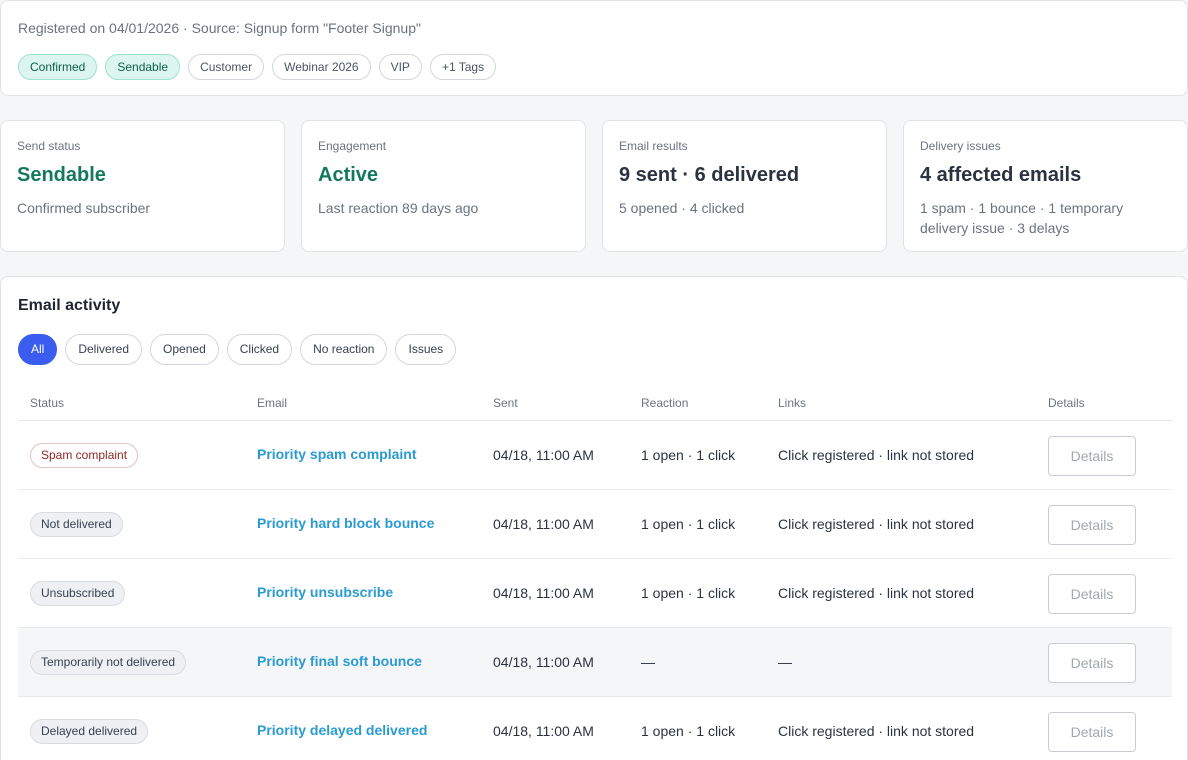 The width and height of the screenshot is (1188, 760). Describe the element at coordinates (339, 661) in the screenshot. I see `email-link: Priority final soft bounce` at that location.